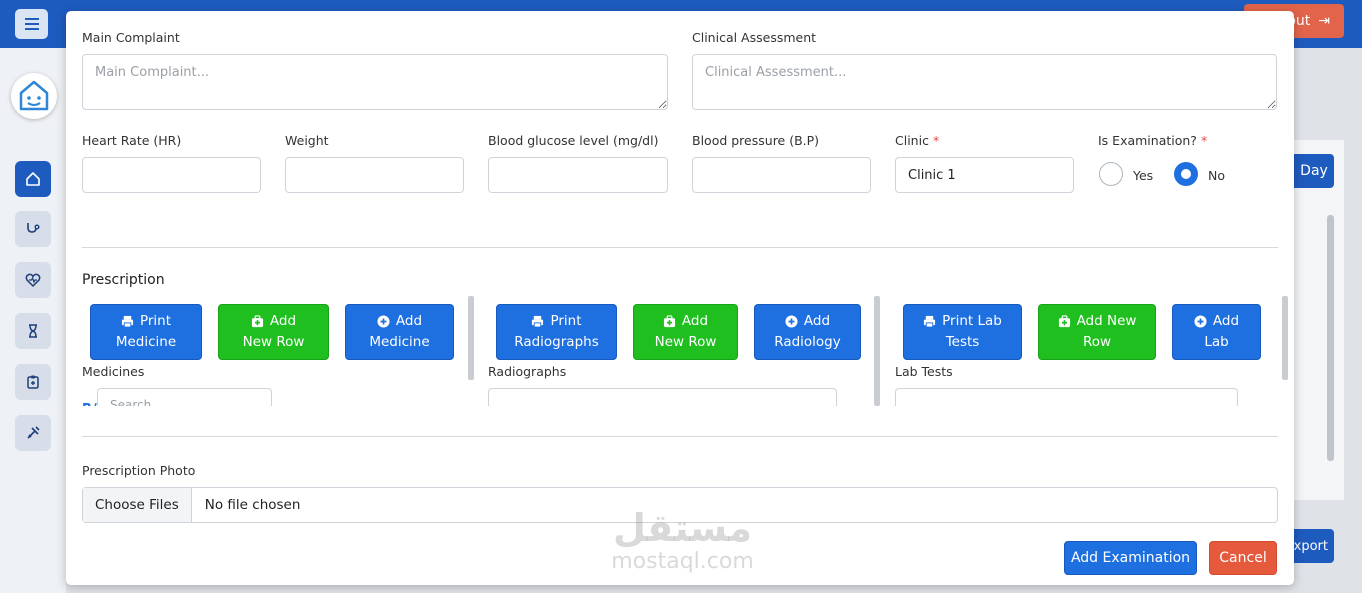  What do you see at coordinates (807, 342) in the screenshot?
I see `add-radiology-line2: Radiology` at bounding box center [807, 342].